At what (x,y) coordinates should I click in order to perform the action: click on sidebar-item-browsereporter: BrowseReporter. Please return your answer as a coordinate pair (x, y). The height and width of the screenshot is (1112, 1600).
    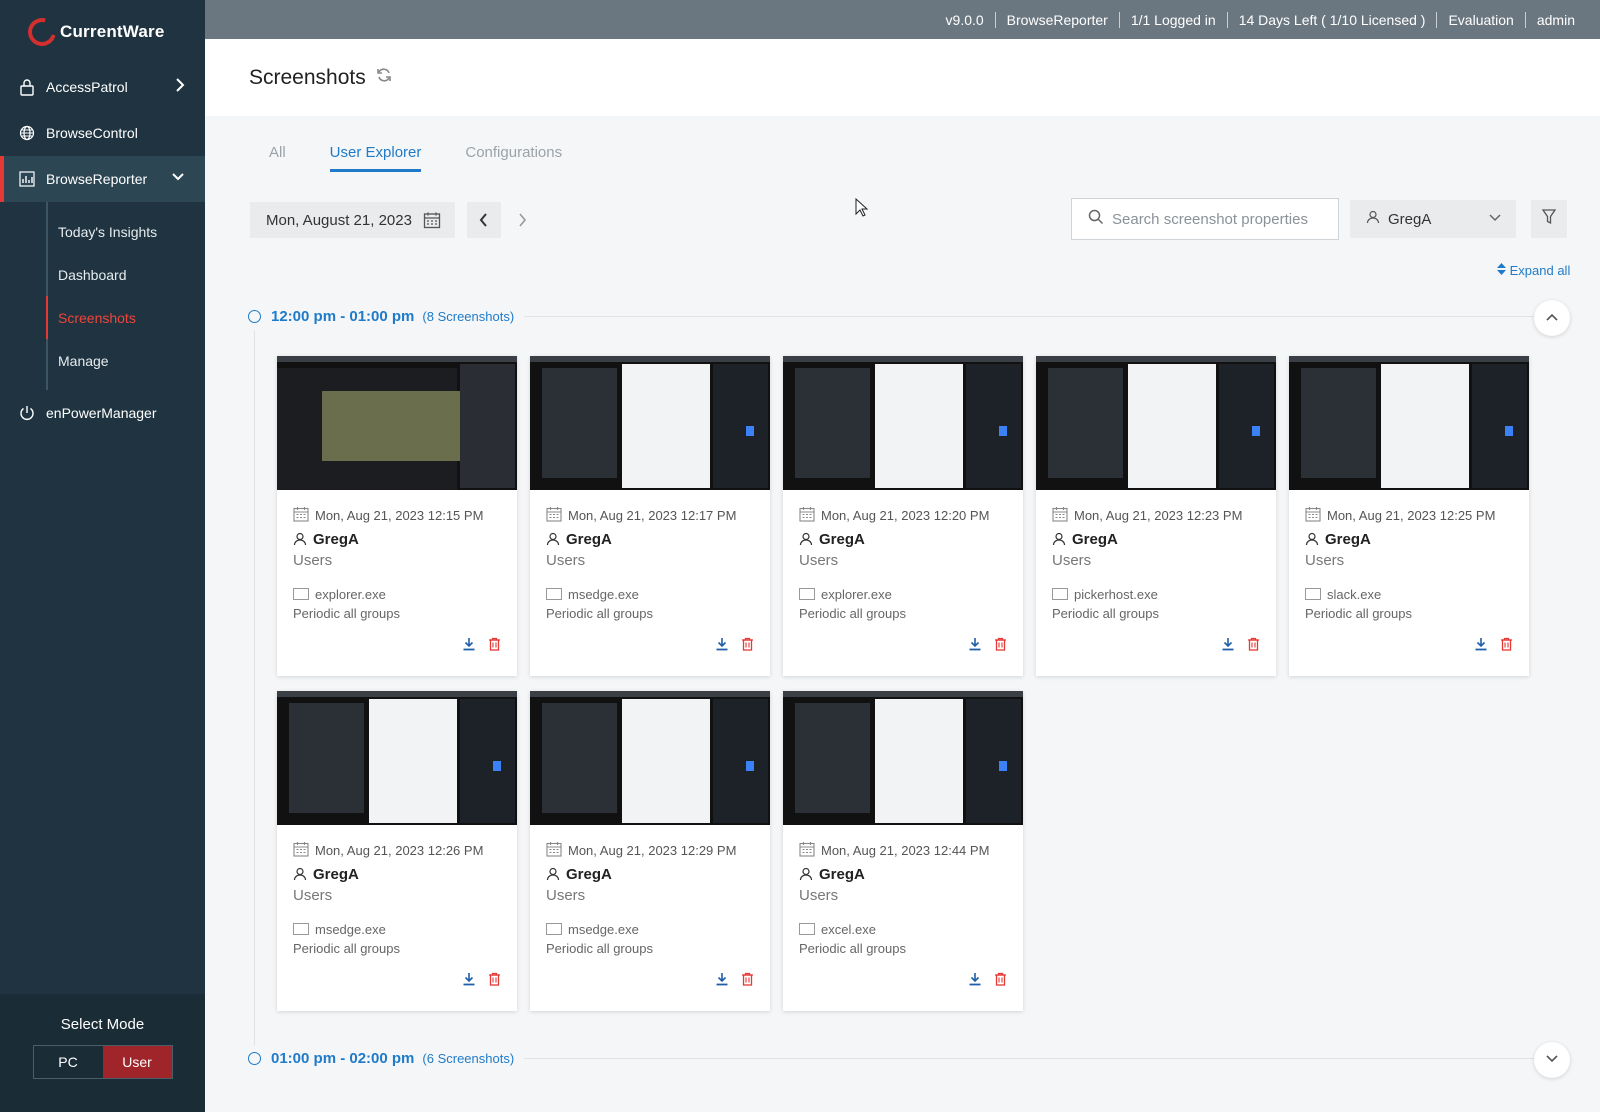
    Looking at the image, I should click on (102, 179).